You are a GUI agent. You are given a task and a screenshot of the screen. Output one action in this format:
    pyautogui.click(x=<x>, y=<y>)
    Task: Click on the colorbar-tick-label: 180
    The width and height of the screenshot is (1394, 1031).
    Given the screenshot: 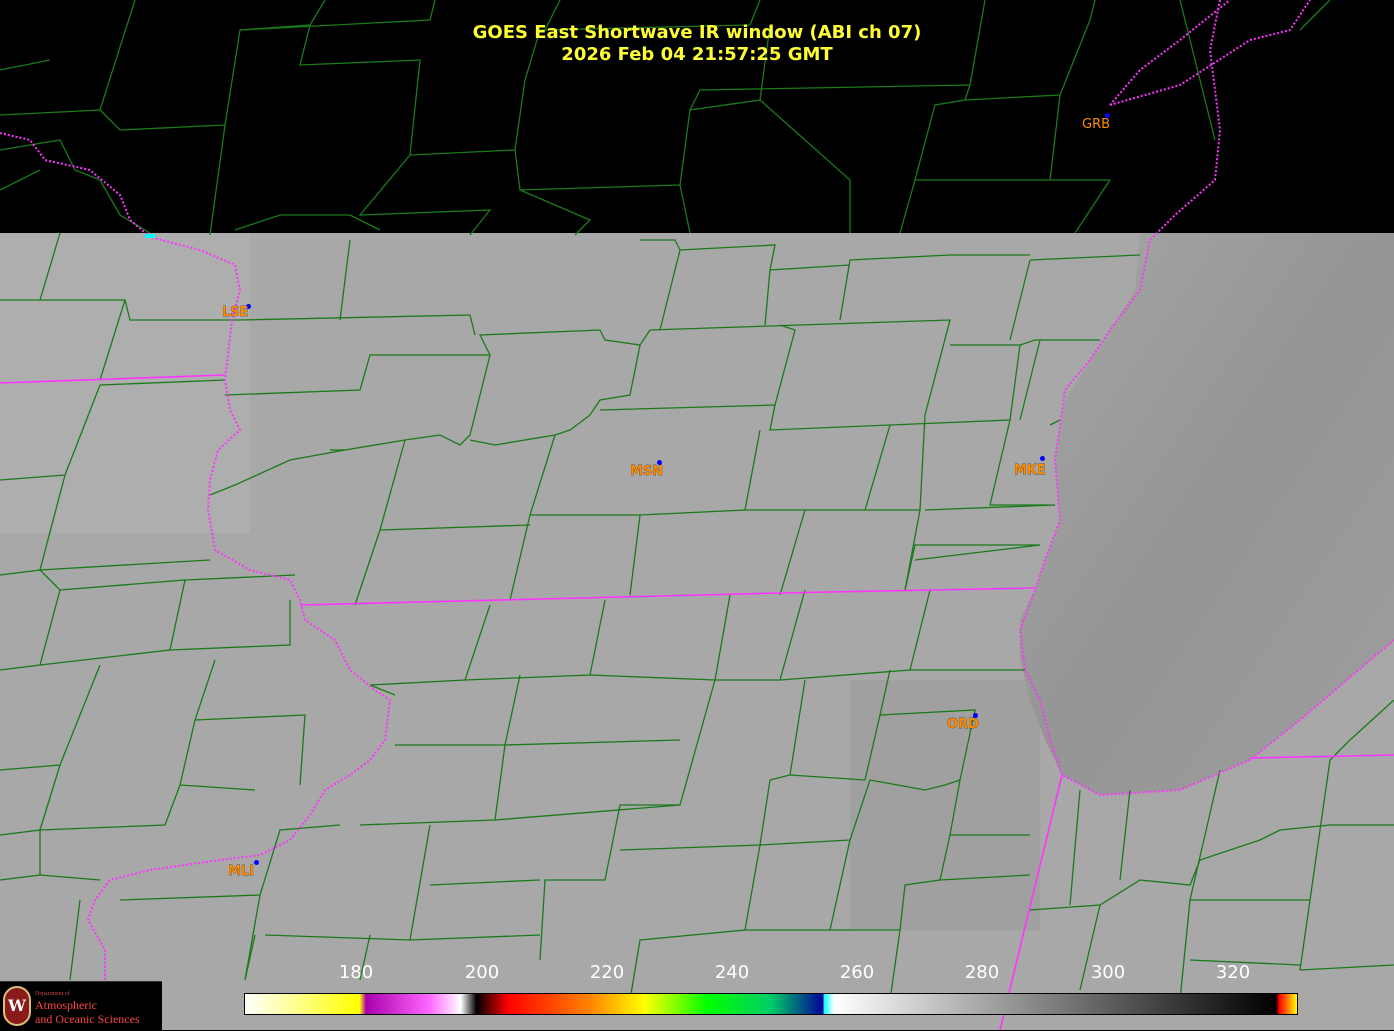 What is the action you would take?
    pyautogui.click(x=356, y=972)
    